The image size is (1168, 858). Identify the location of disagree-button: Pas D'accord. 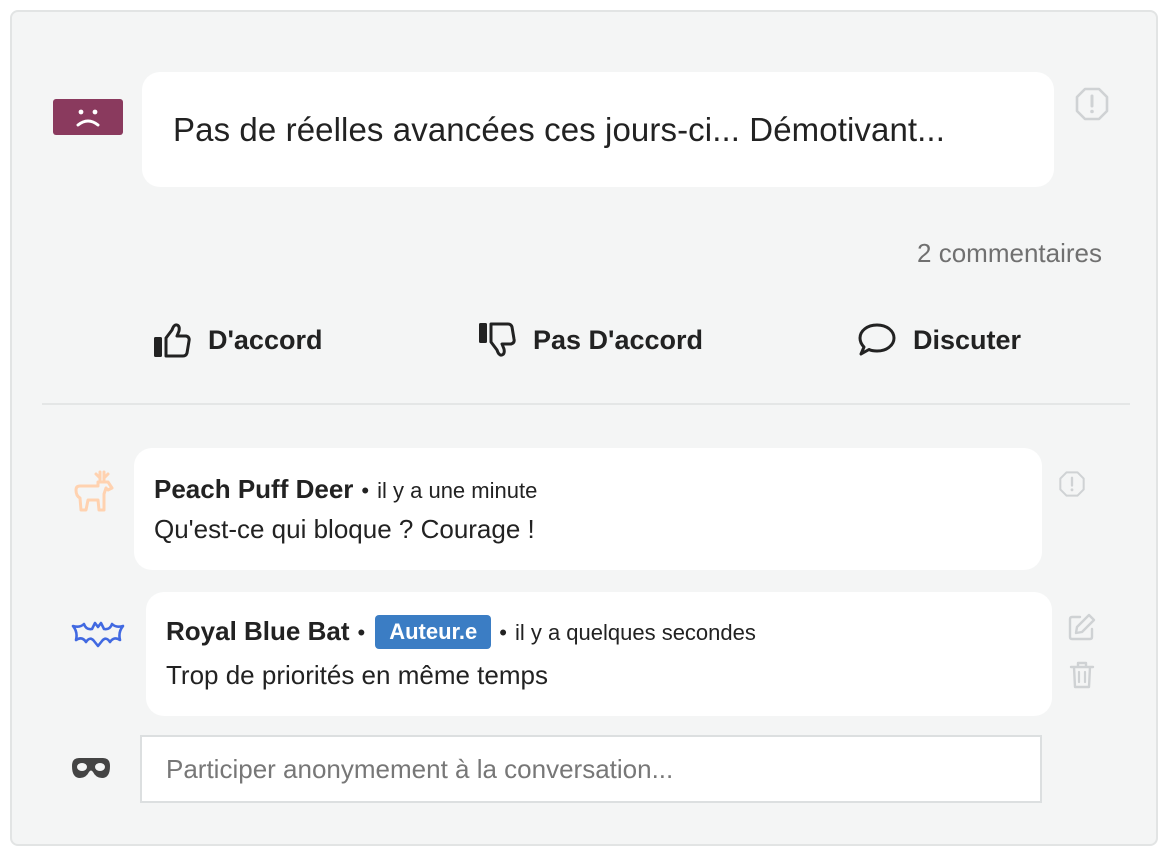
(590, 340).